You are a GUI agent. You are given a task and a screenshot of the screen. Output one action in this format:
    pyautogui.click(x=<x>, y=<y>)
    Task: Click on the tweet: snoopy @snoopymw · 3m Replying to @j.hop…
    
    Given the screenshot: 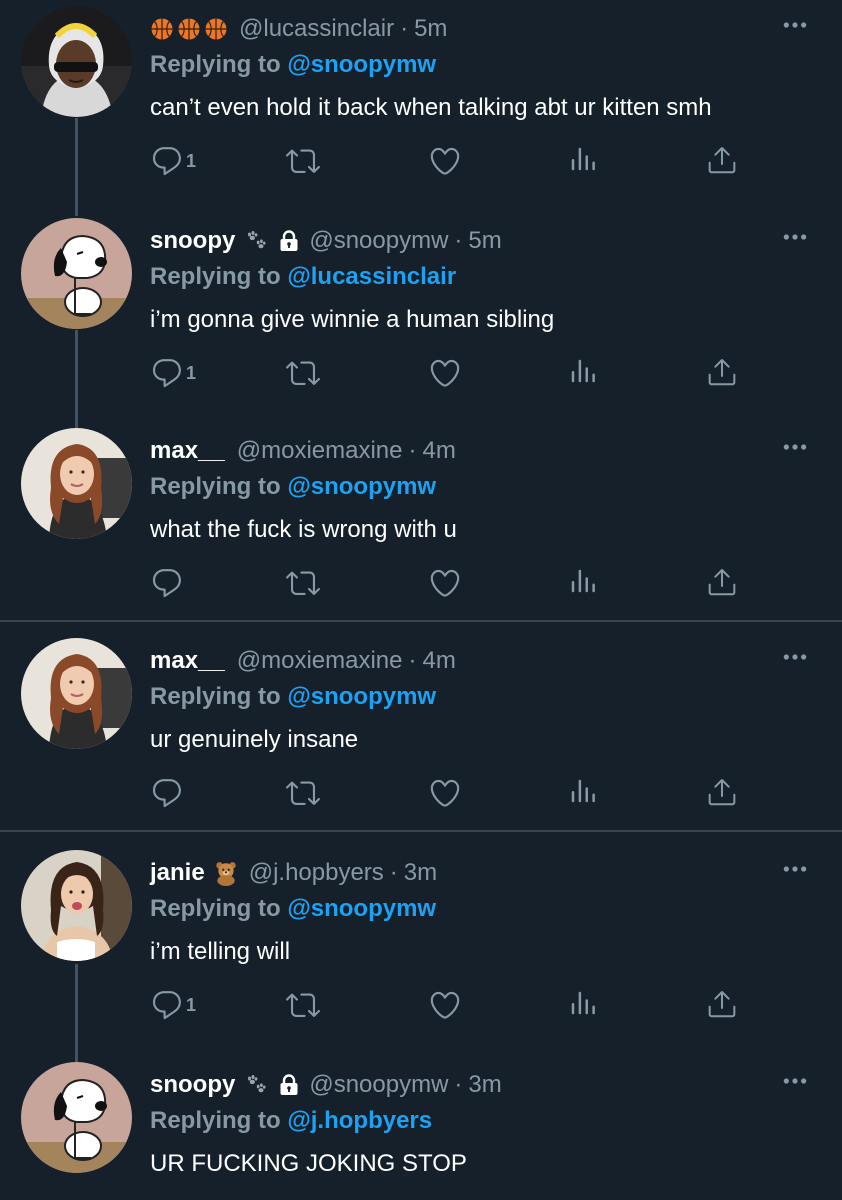 What is the action you would take?
    pyautogui.click(x=421, y=1131)
    